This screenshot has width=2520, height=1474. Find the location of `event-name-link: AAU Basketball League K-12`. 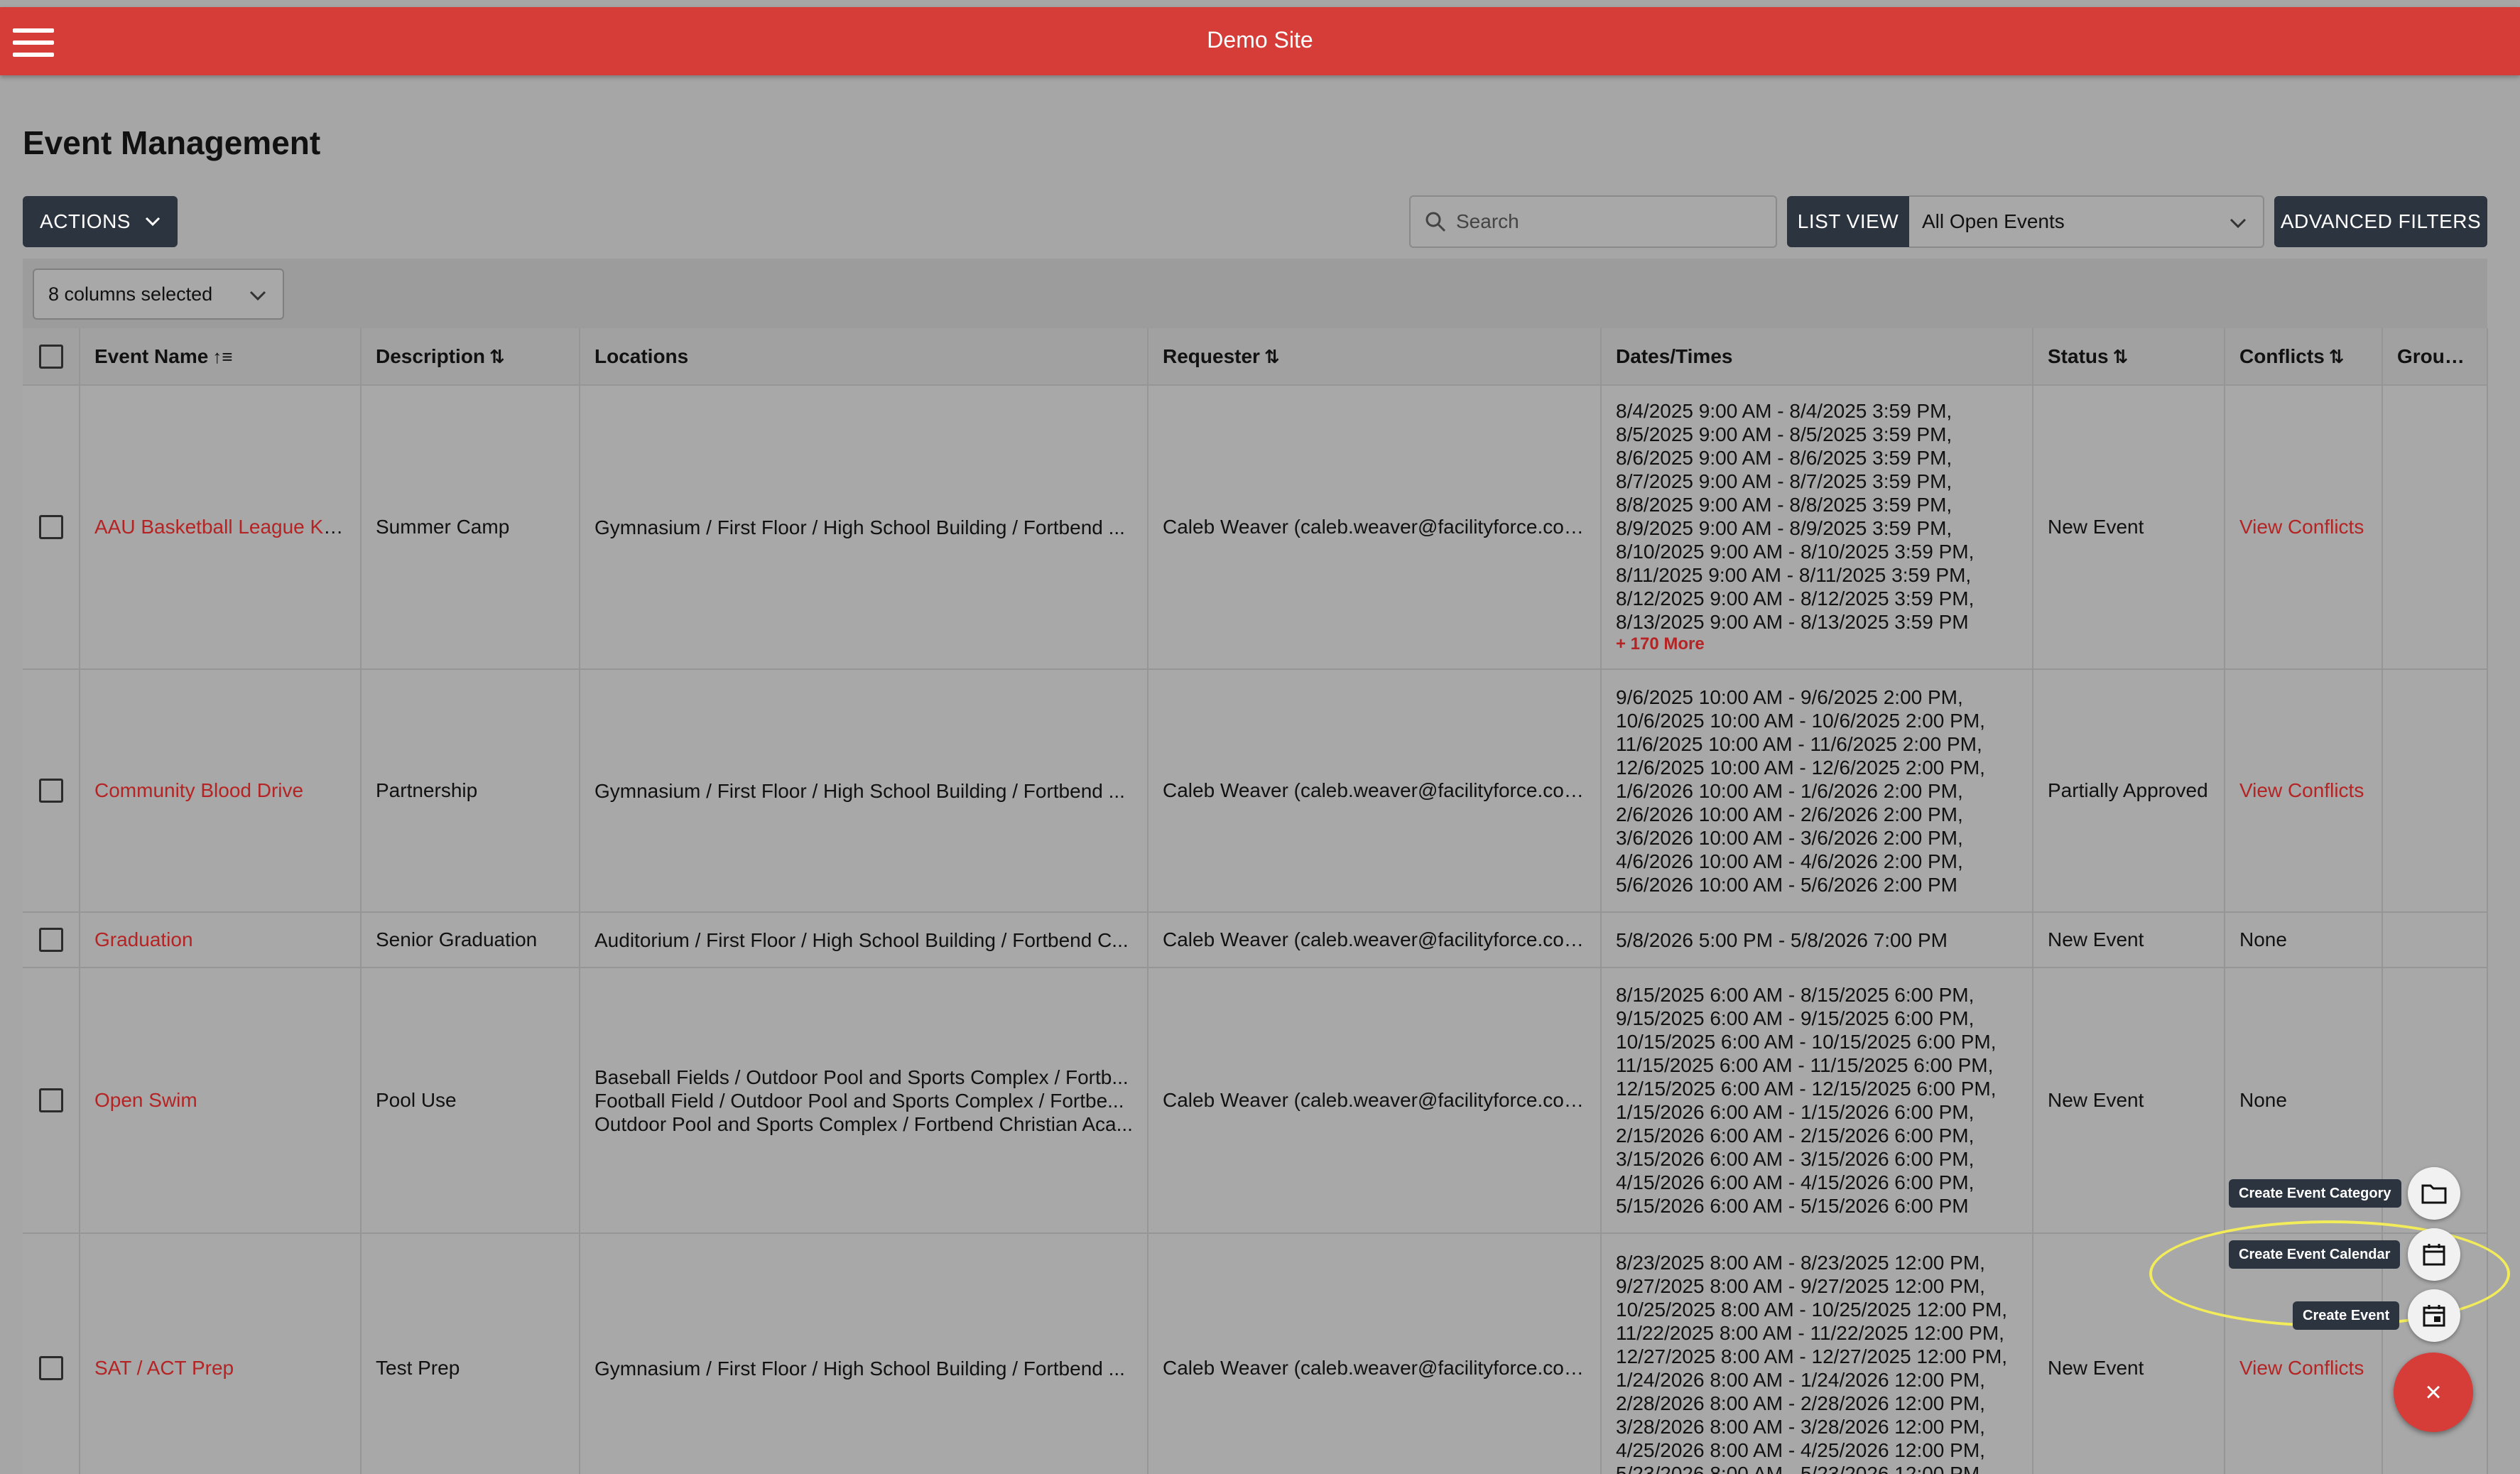

event-name-link: AAU Basketball League K-12 is located at coordinates (223, 527).